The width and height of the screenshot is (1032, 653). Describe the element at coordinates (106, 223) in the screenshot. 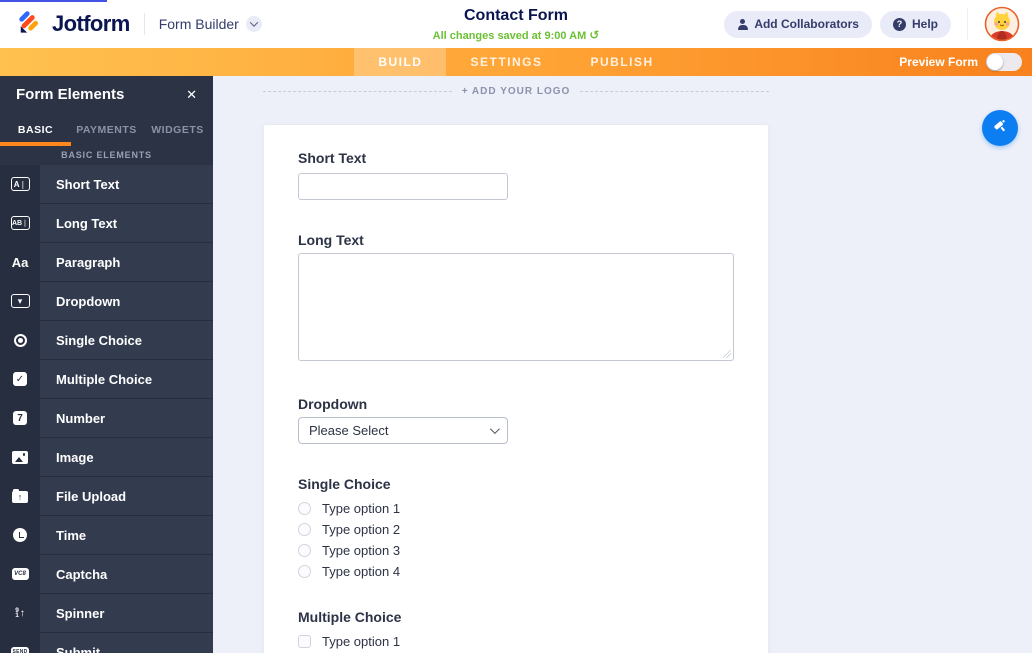

I see `element-long-text: AB❘ Long Text` at that location.